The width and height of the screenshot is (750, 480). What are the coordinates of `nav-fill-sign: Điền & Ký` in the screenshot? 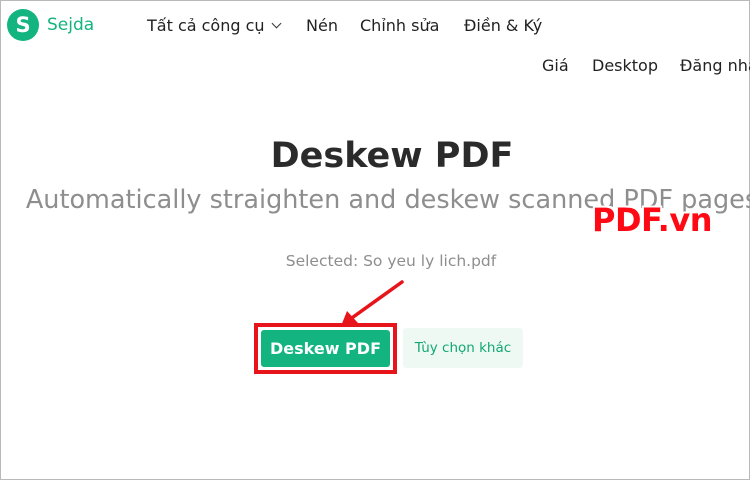 It's located at (503, 26).